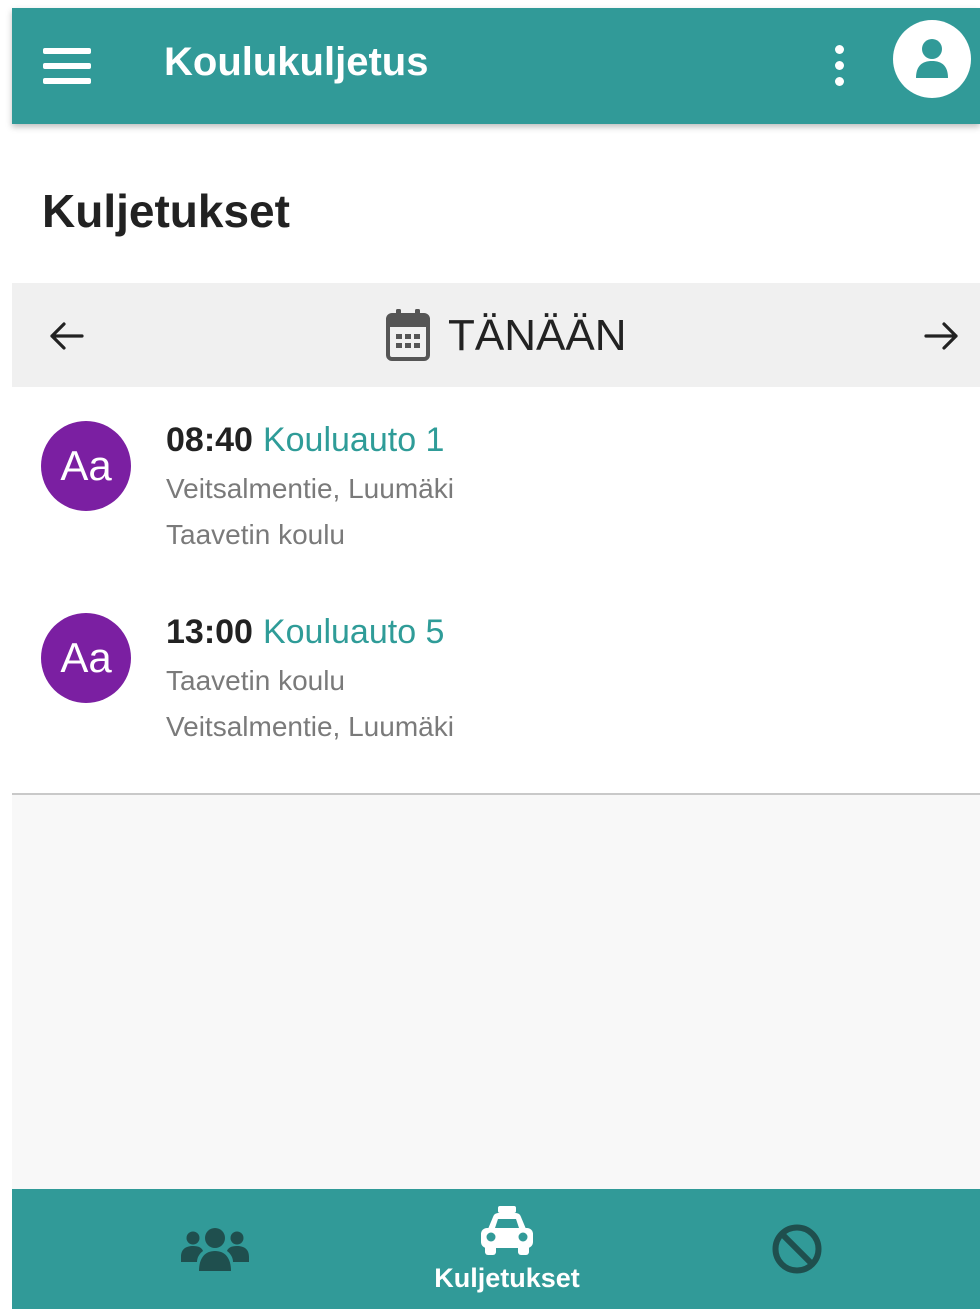 This screenshot has width=980, height=1309. I want to click on arrow-left-icon, so click(66, 336).